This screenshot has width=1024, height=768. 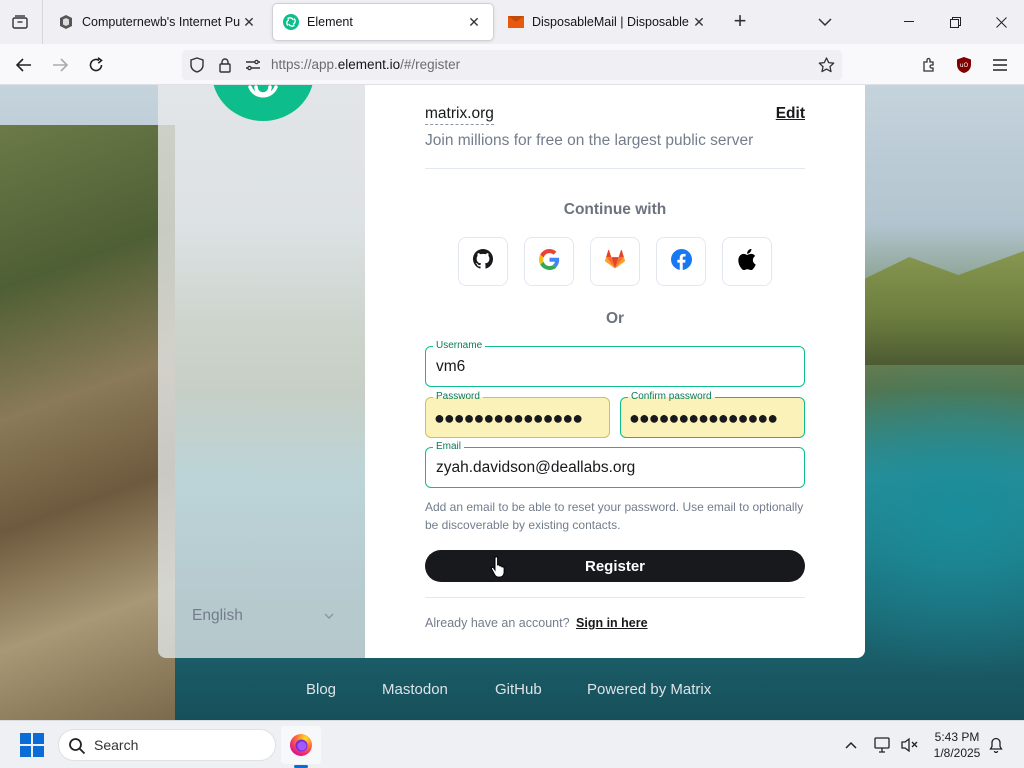 What do you see at coordinates (458, 397) in the screenshot?
I see `password-label: Password` at bounding box center [458, 397].